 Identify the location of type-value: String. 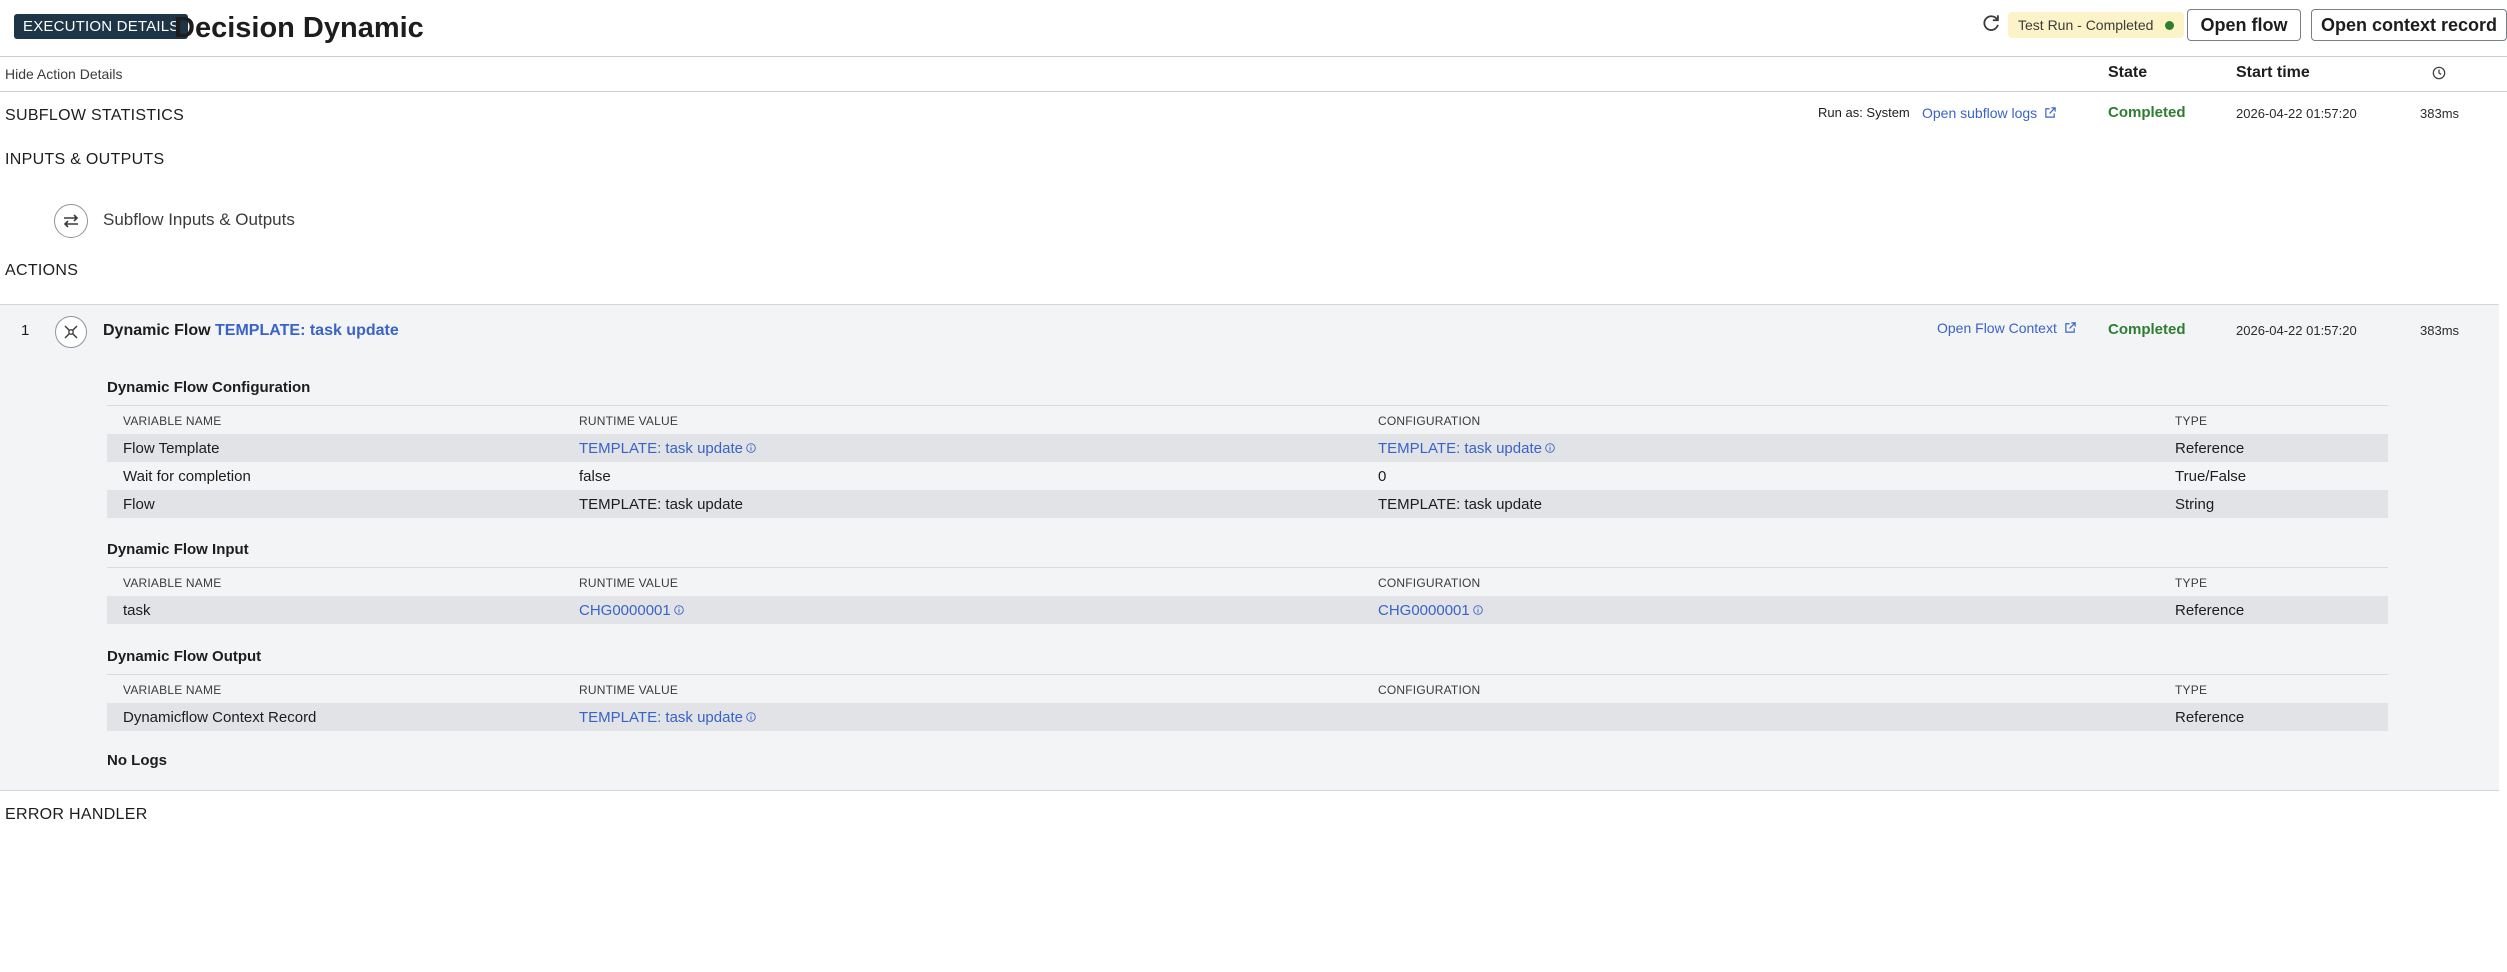
(2195, 504).